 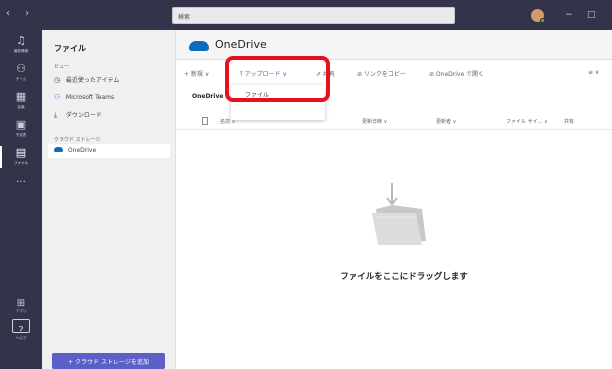 I want to click on rail-label: 予定表, so click(x=21, y=135).